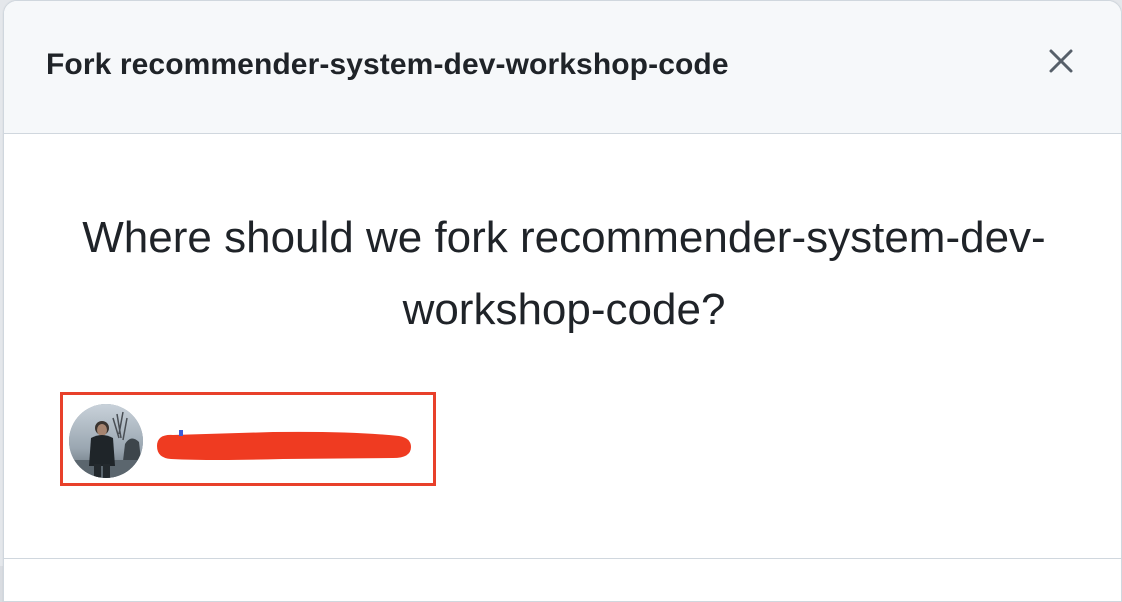  I want to click on body-divider, so click(562, 558).